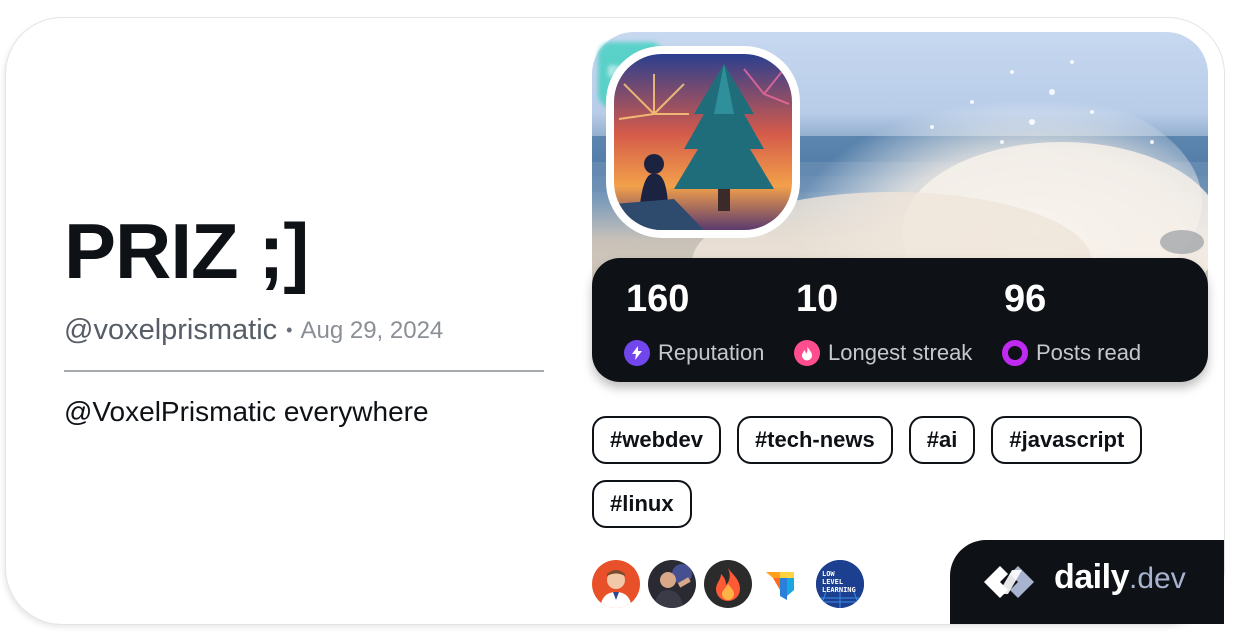 The height and width of the screenshot is (640, 1240). Describe the element at coordinates (1071, 323) in the screenshot. I see `stat-posts-read: 96 Posts read` at that location.